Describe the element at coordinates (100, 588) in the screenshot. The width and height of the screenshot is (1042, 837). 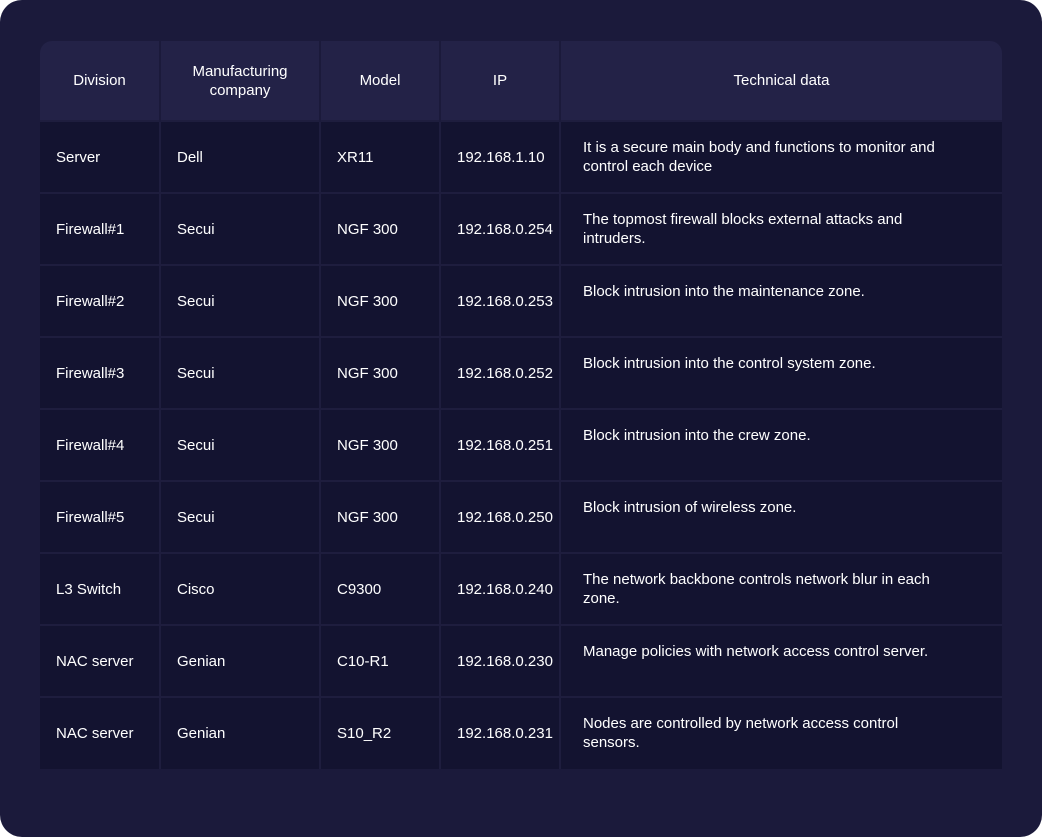
I see `cell-division: L3 Switch` at that location.